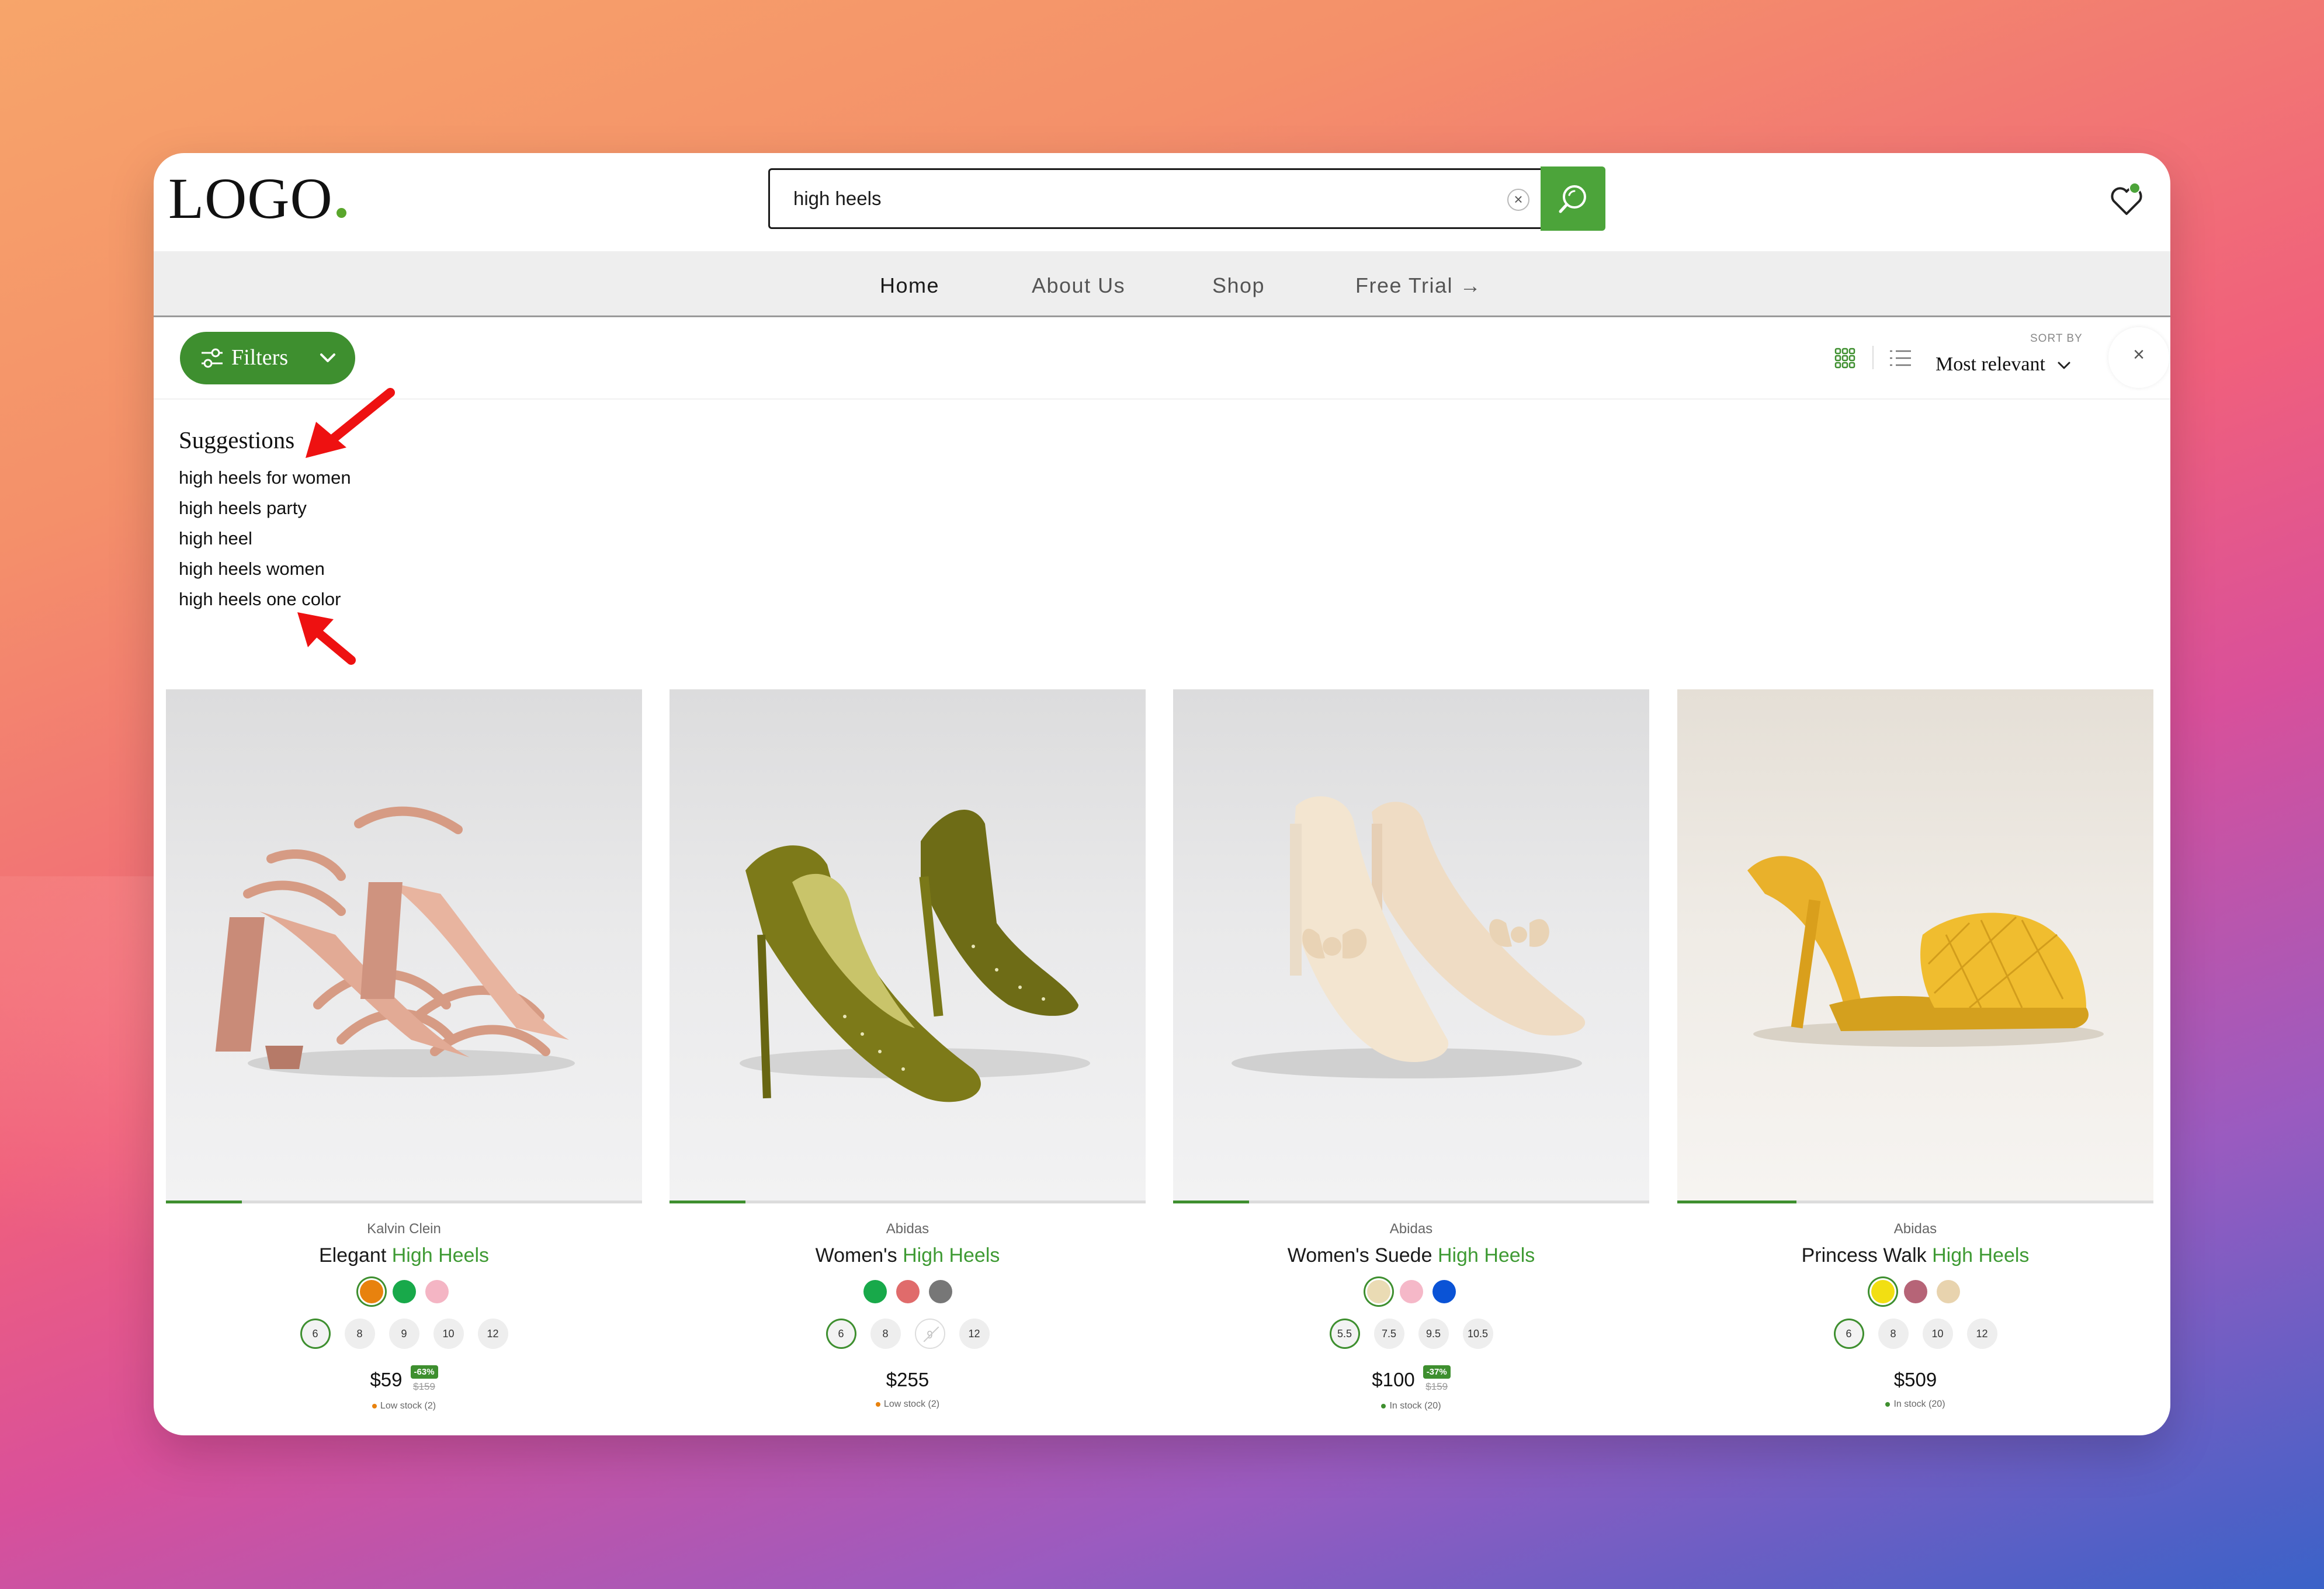 The width and height of the screenshot is (2324, 1589). What do you see at coordinates (252, 569) in the screenshot?
I see `suggestion-item: high heels women` at bounding box center [252, 569].